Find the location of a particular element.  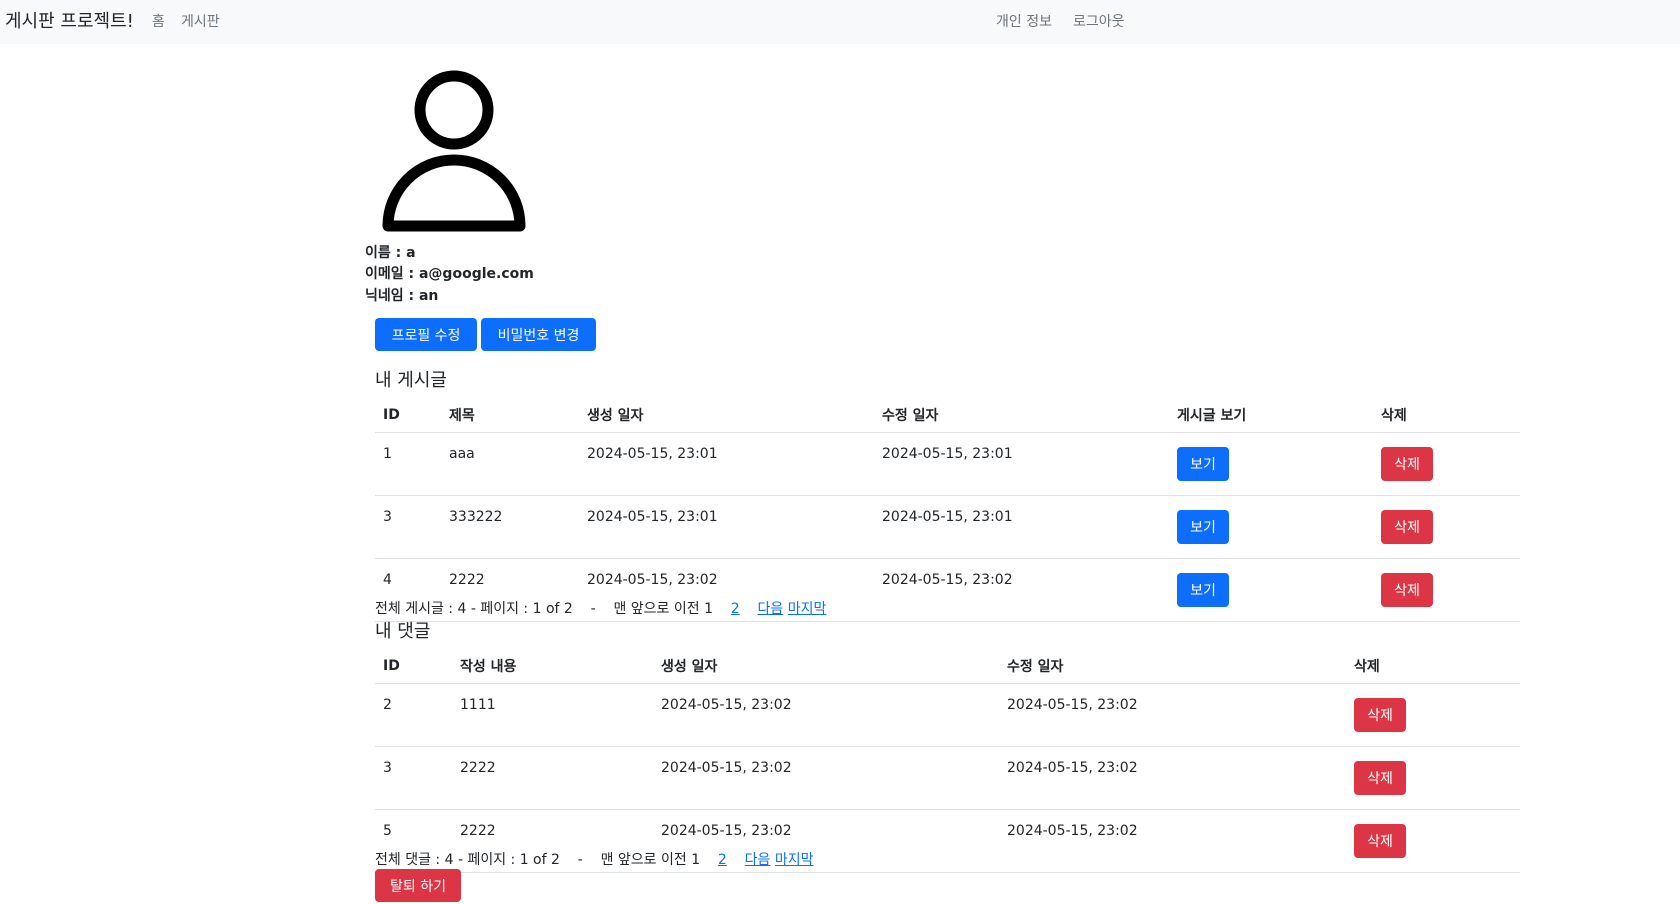

change-password-button: 비밀번호 변경 is located at coordinates (538, 334).